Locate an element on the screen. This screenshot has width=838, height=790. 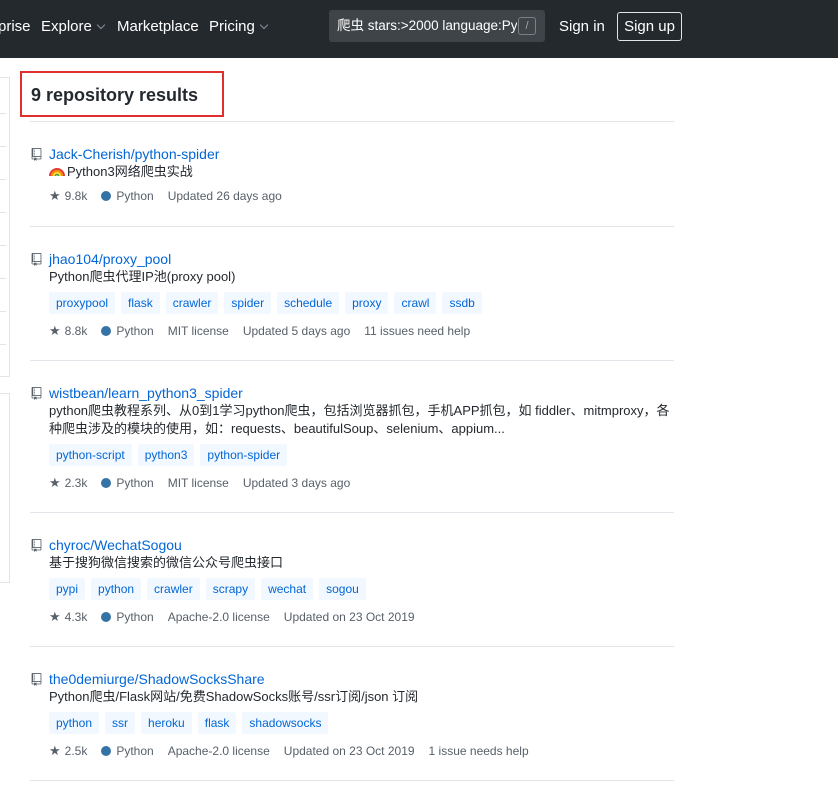
topic-tag: ssdb is located at coordinates (462, 303).